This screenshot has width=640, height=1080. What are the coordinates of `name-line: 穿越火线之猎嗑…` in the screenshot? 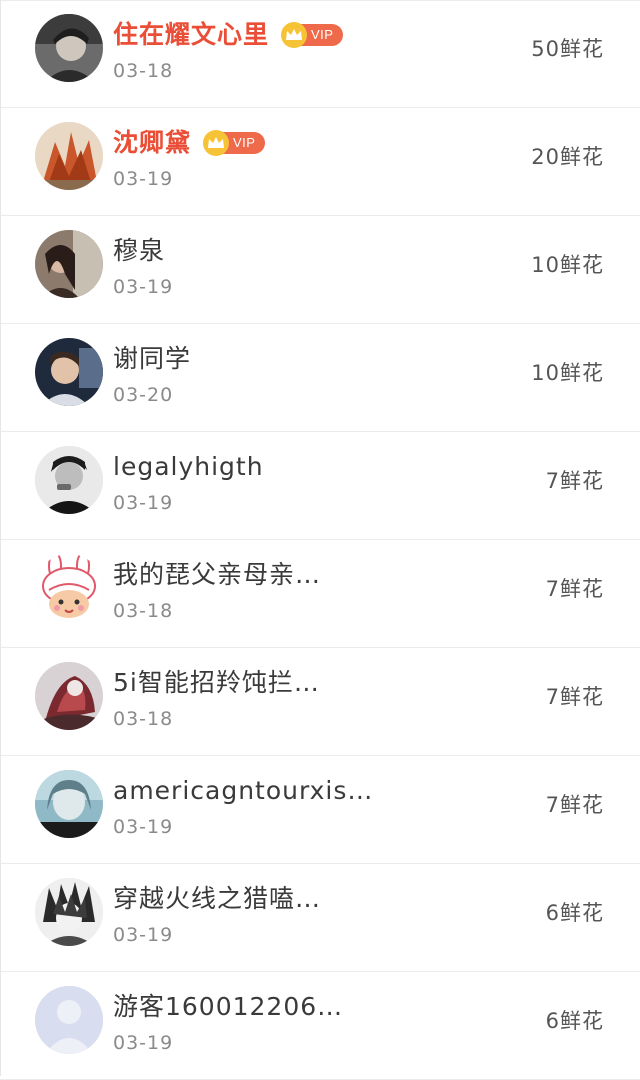 It's located at (217, 899).